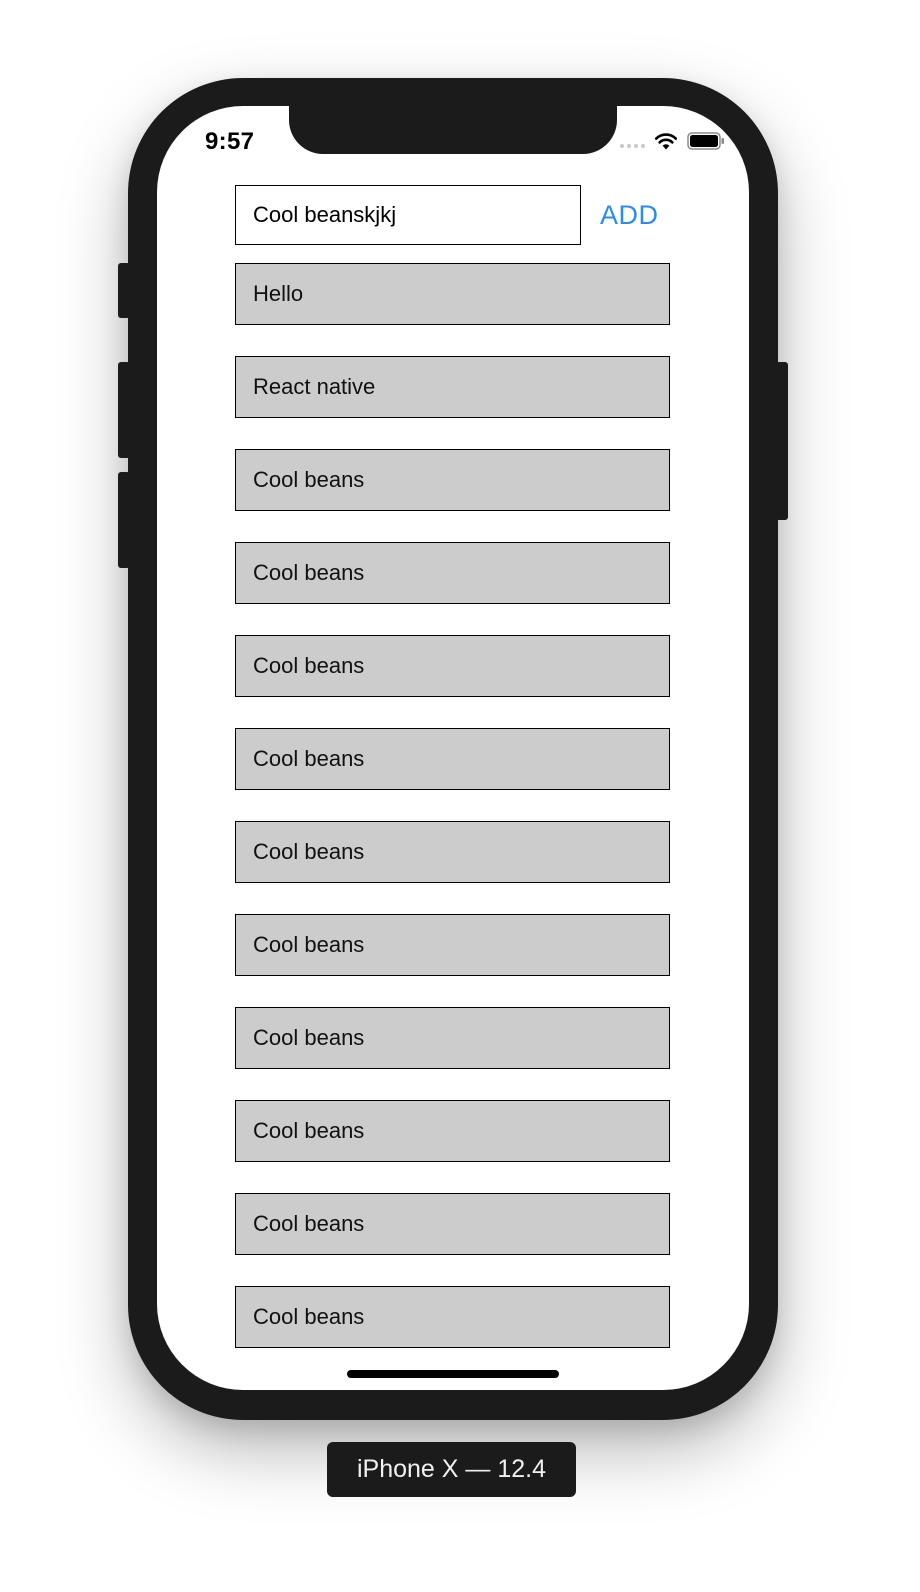  Describe the element at coordinates (632, 146) in the screenshot. I see `signal-dots-icon` at that location.